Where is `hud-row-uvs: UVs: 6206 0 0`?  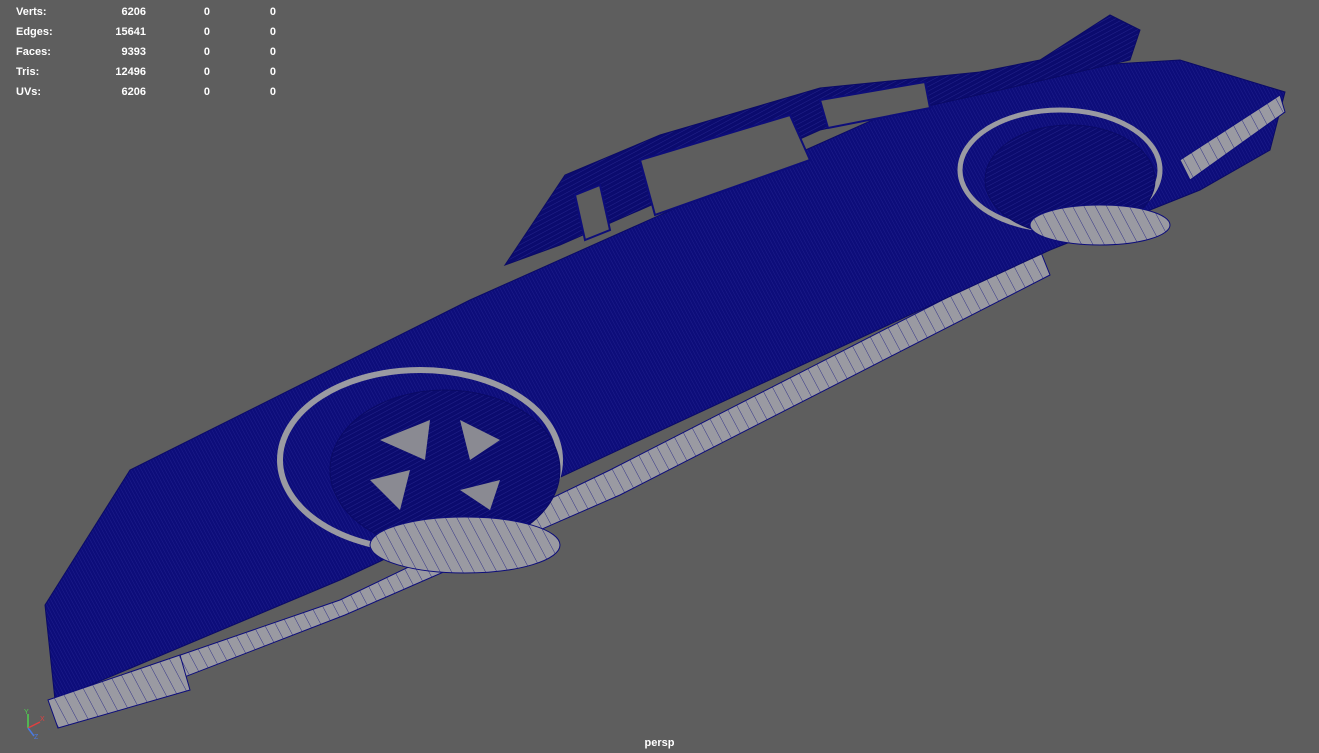 hud-row-uvs: UVs: 6206 0 0 is located at coordinates (146, 92).